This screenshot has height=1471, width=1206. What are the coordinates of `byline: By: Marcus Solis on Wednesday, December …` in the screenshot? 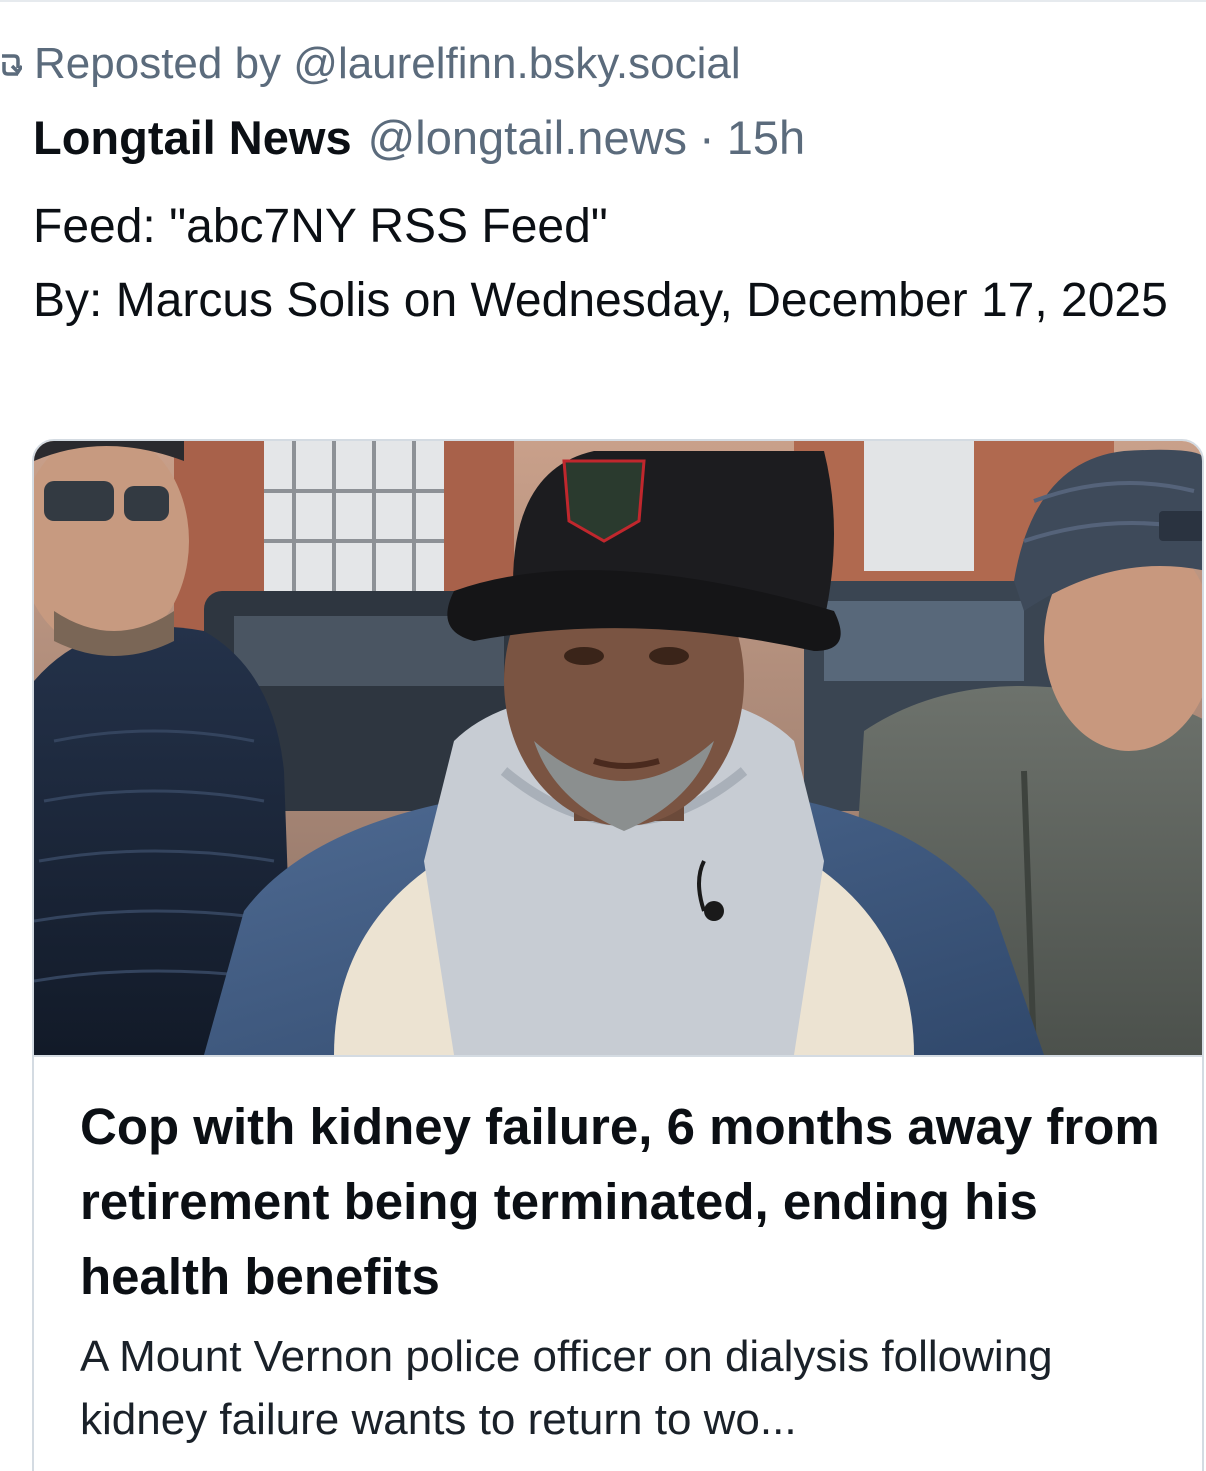 It's located at (600, 300).